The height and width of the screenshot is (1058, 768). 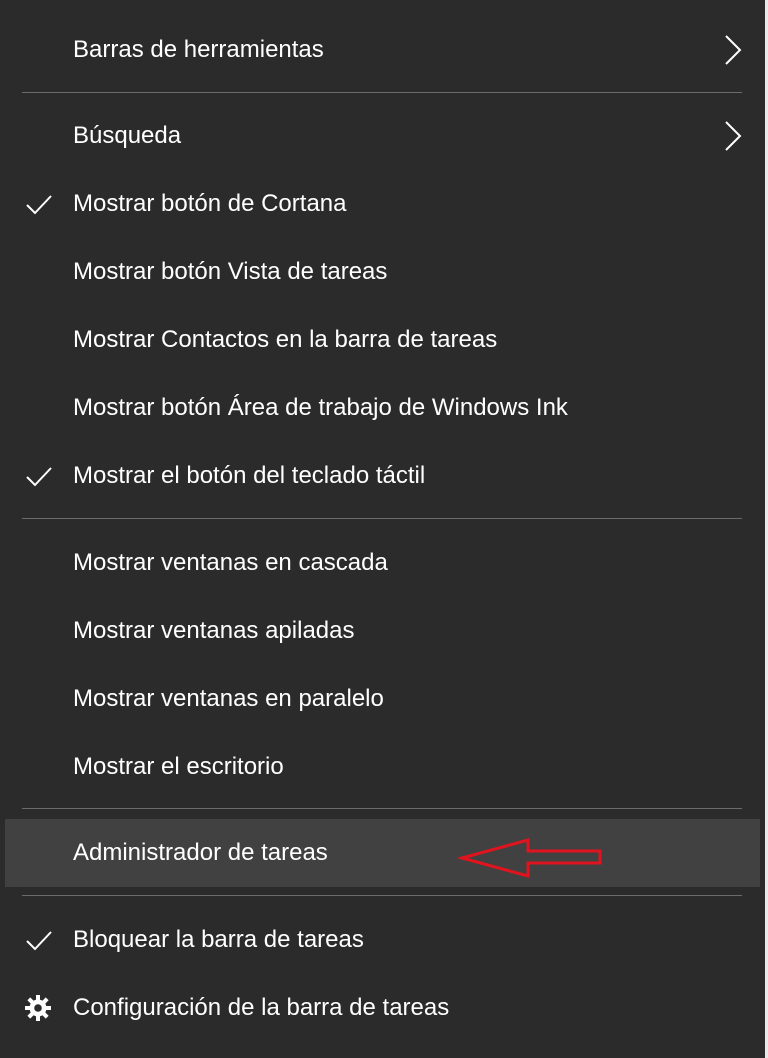 I want to click on red-arrow-left-icon, so click(x=530, y=858).